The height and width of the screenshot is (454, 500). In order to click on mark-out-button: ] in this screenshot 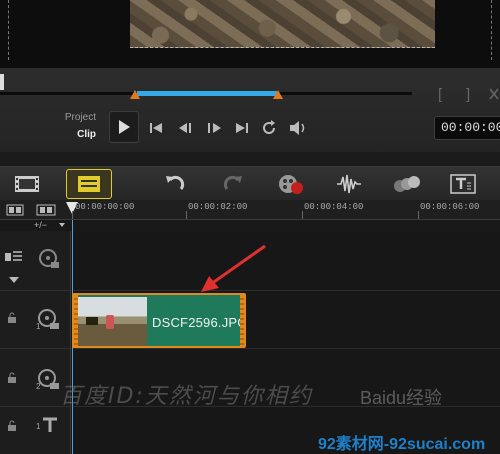, I will do `click(468, 94)`.